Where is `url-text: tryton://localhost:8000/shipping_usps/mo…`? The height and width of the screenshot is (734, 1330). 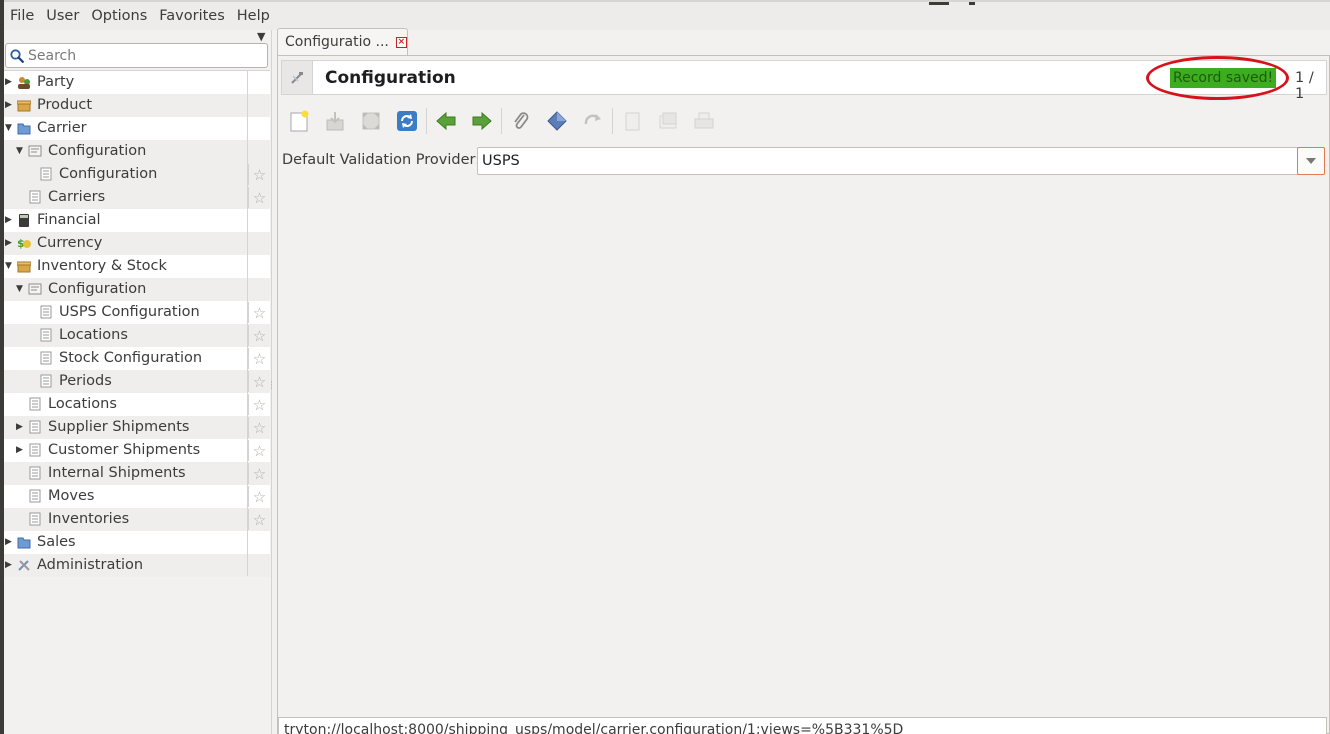 url-text: tryton://localhost:8000/shipping_usps/mo… is located at coordinates (593, 728).